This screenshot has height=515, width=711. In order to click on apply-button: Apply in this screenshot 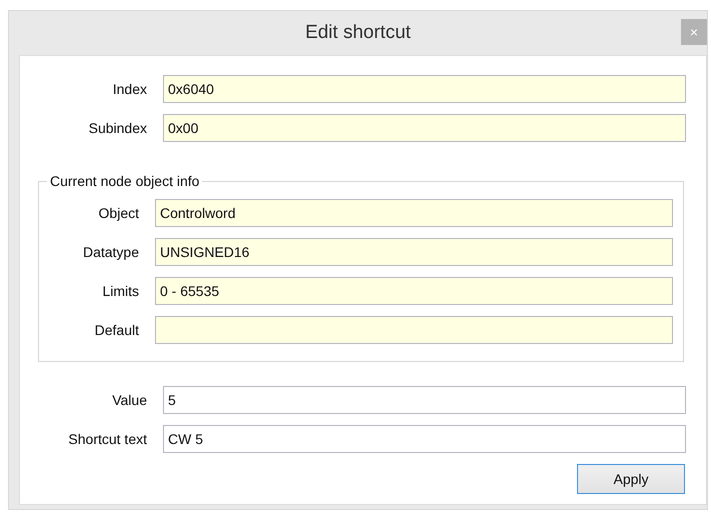, I will do `click(631, 479)`.